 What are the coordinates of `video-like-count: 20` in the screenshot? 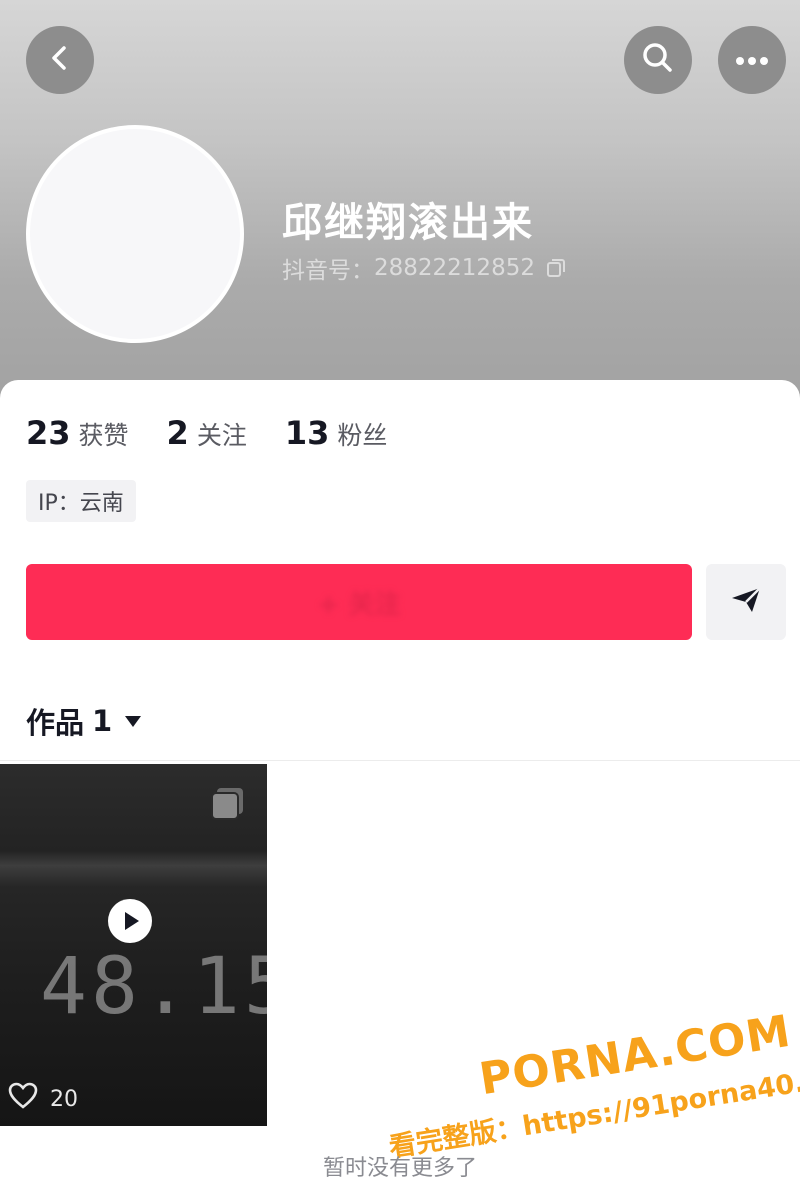 It's located at (64, 1099).